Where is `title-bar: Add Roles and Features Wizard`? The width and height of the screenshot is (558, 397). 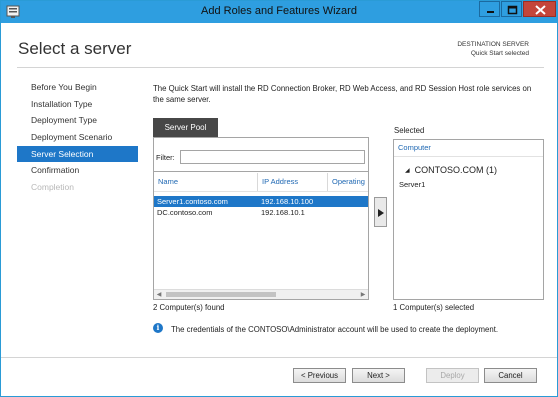
title-bar: Add Roles and Features Wizard is located at coordinates (279, 12).